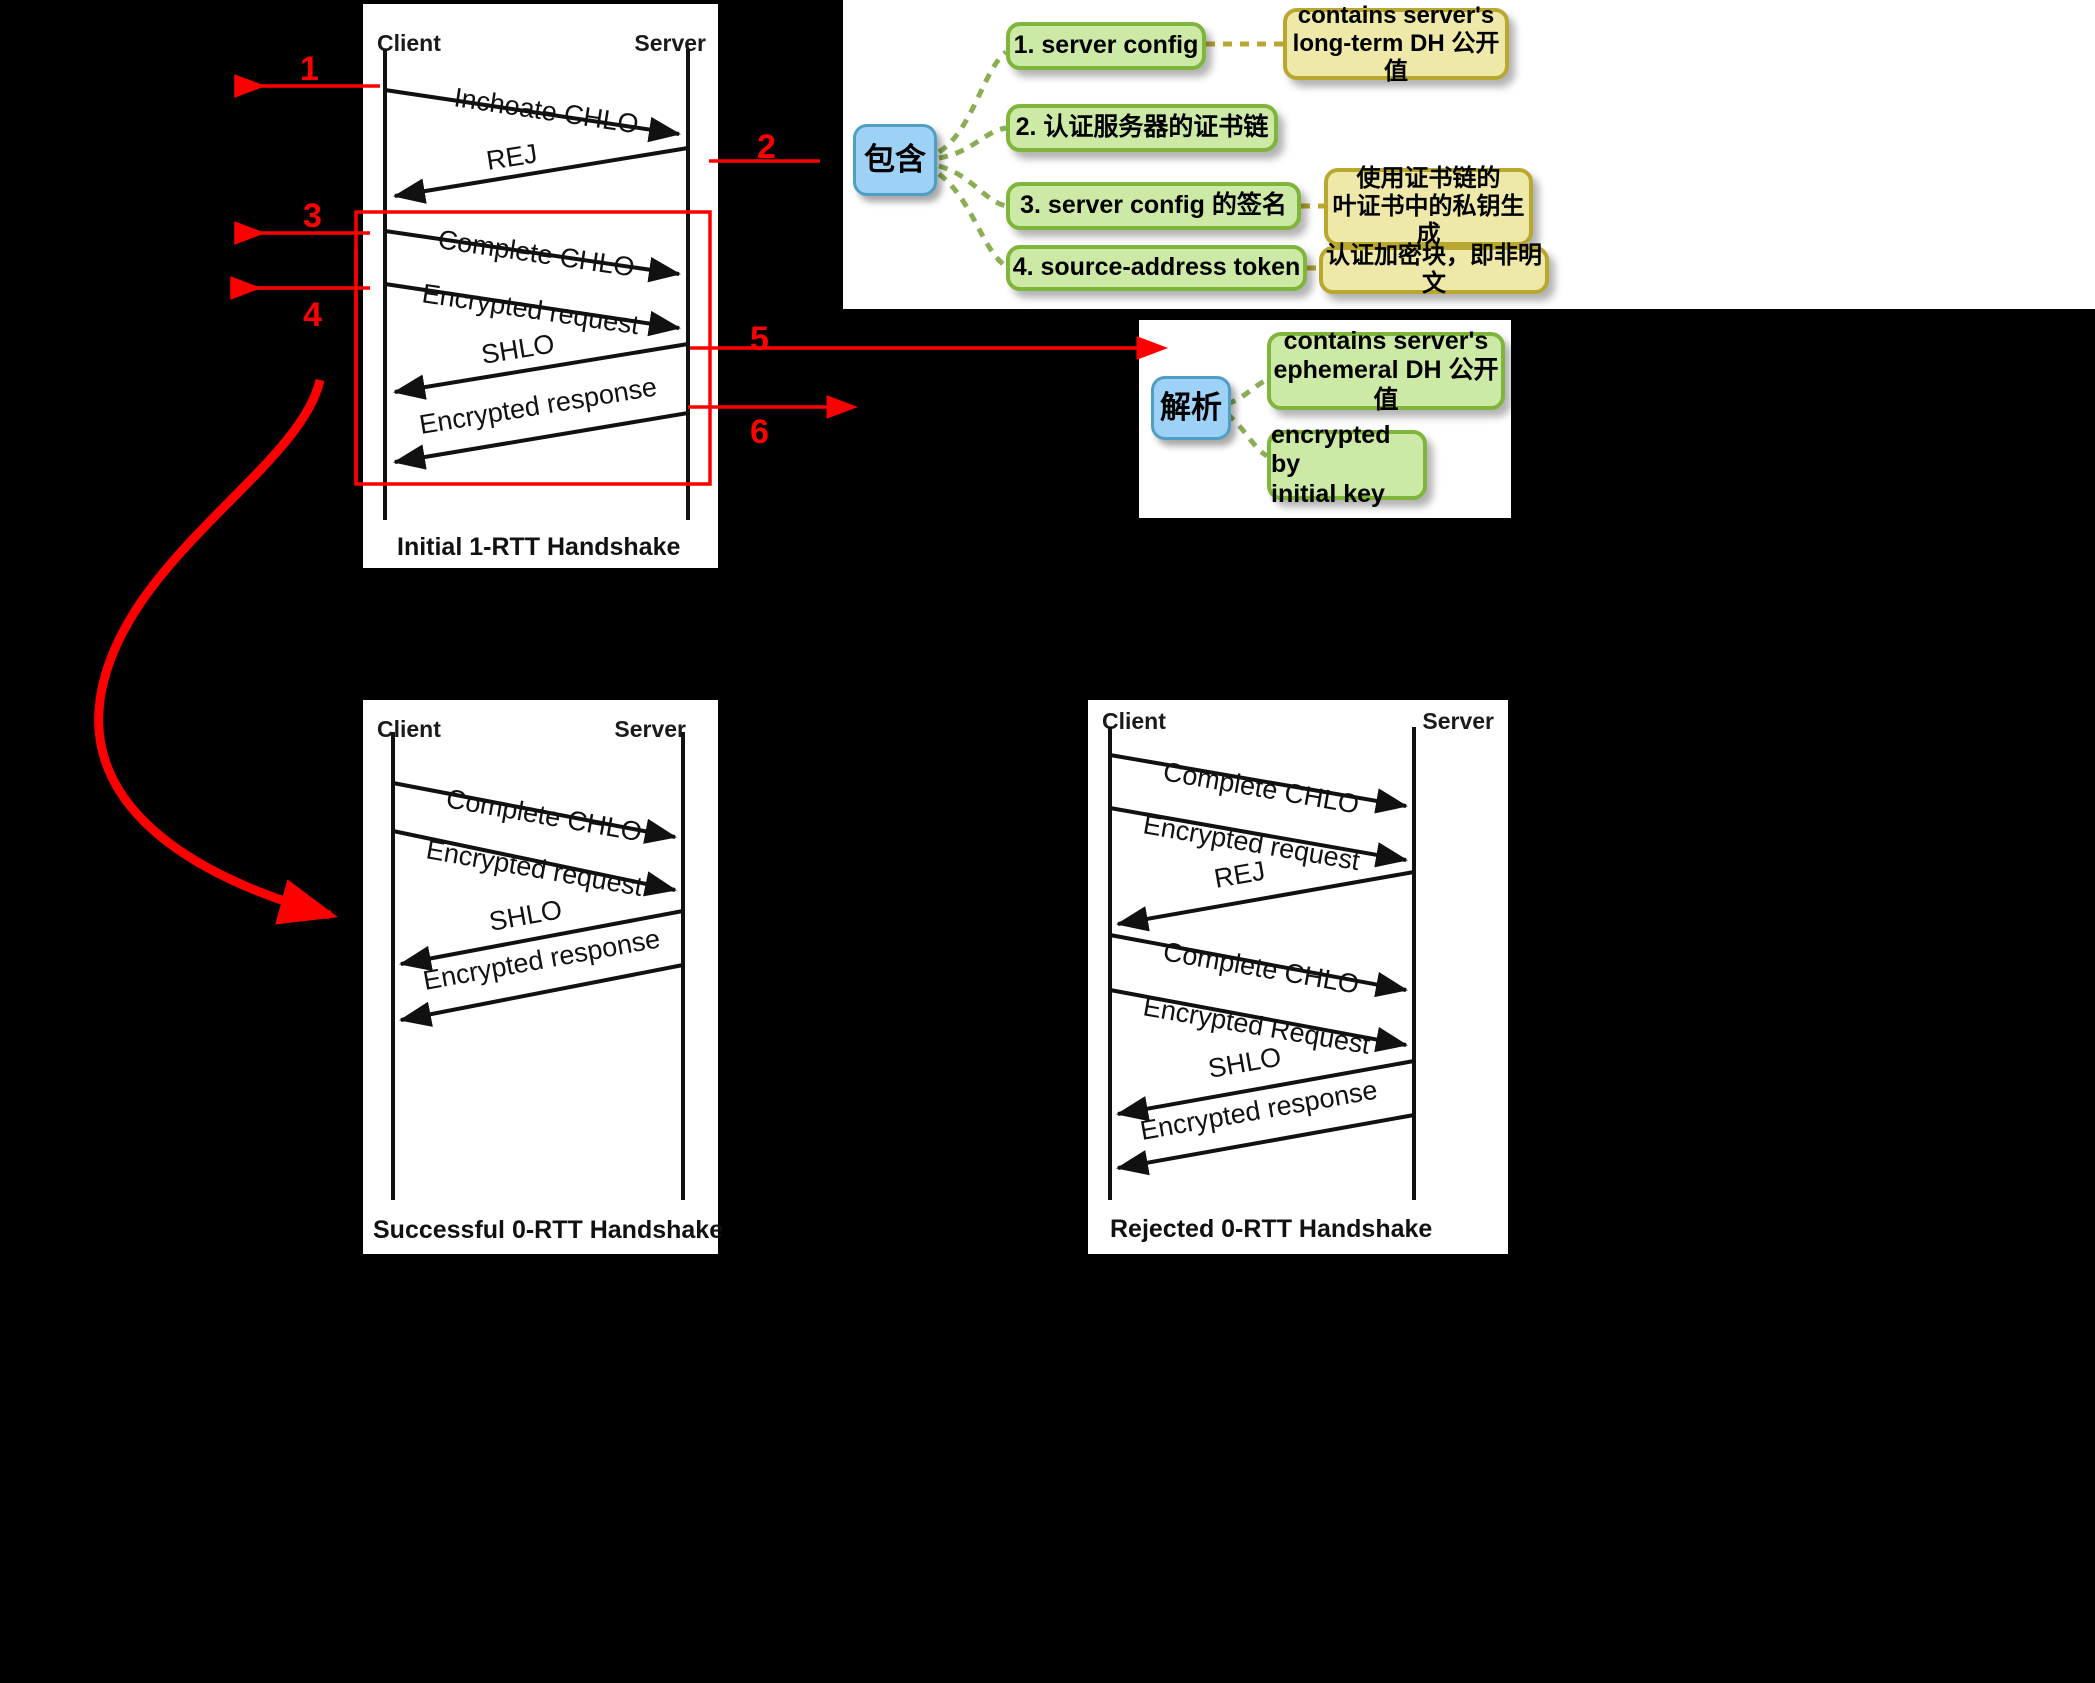  I want to click on contains-item-3: 3. server config 的签名, so click(1153, 206).